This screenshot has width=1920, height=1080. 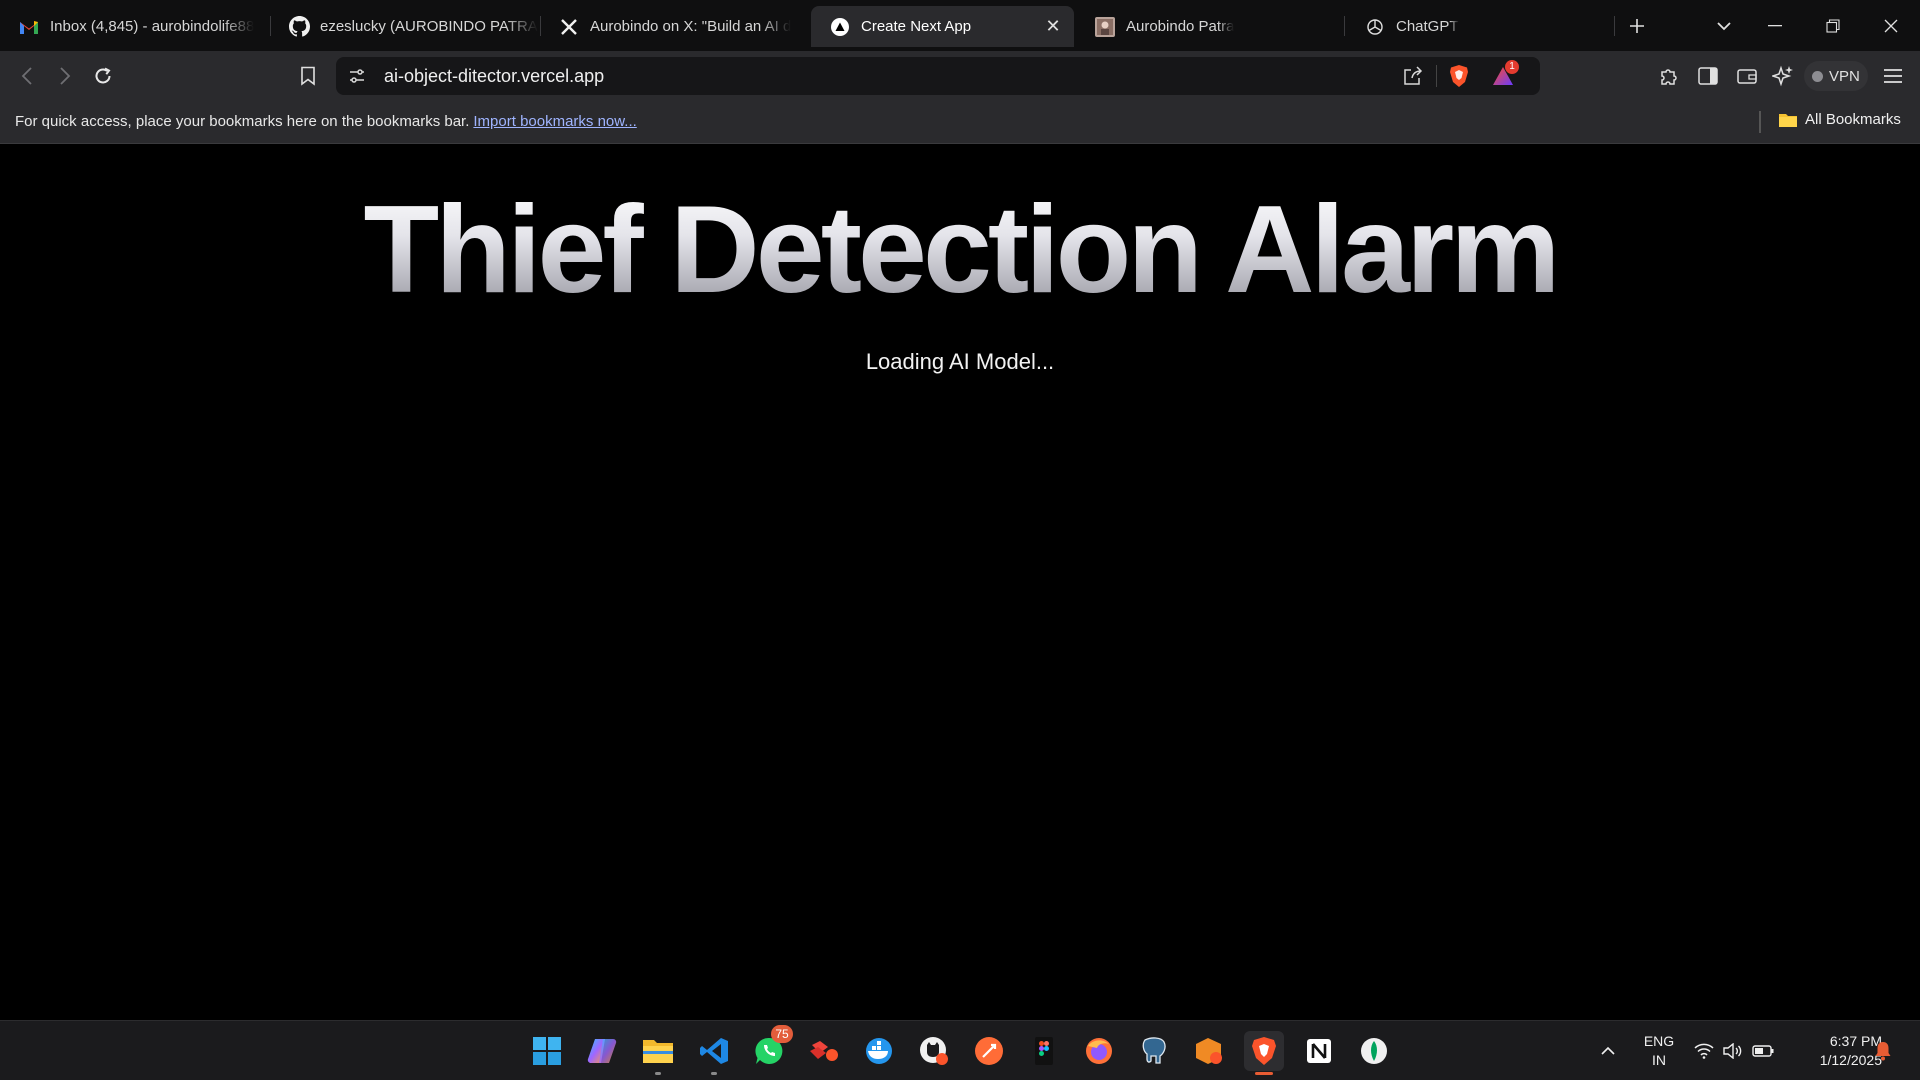 I want to click on language-region: IN, so click(x=1659, y=1060).